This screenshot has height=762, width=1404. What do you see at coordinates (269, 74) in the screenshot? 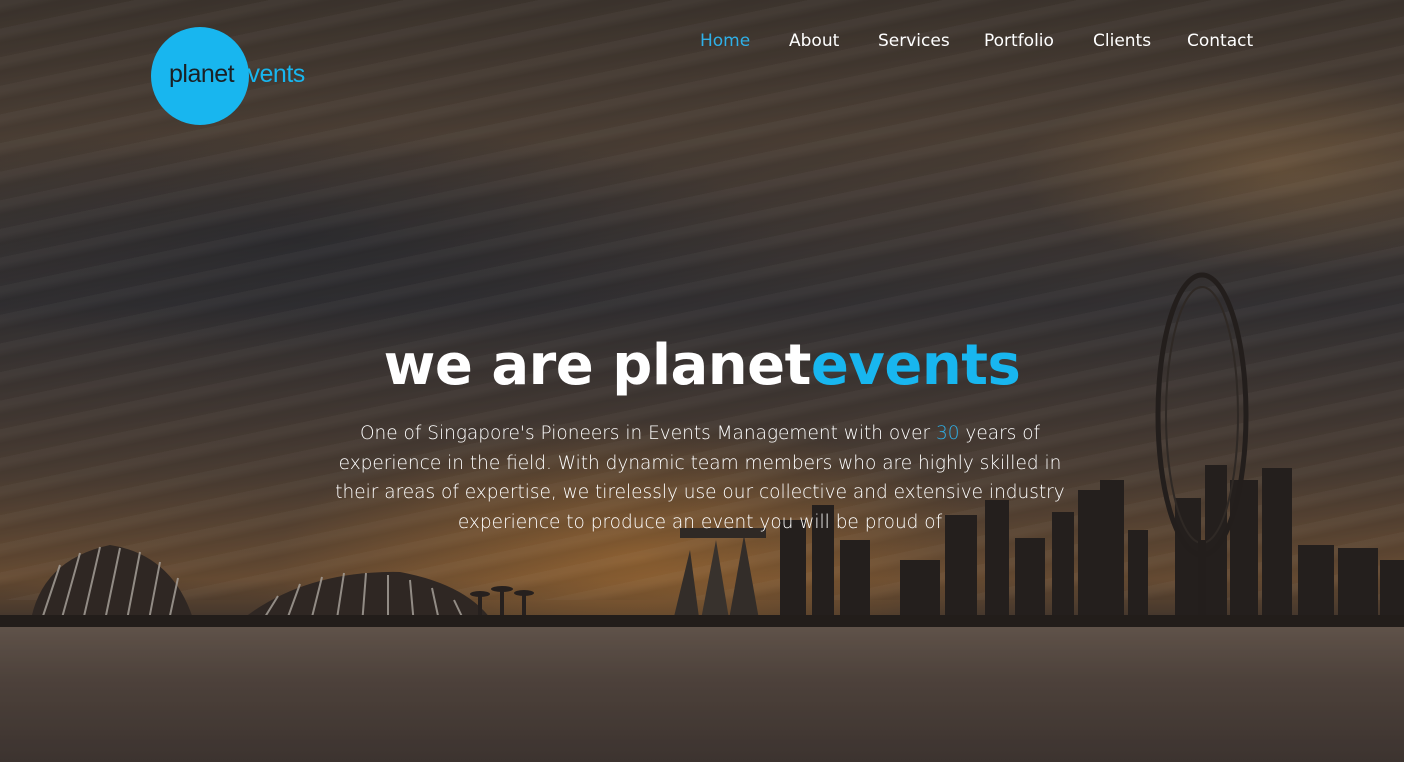
I see `logo-text-accent: events` at bounding box center [269, 74].